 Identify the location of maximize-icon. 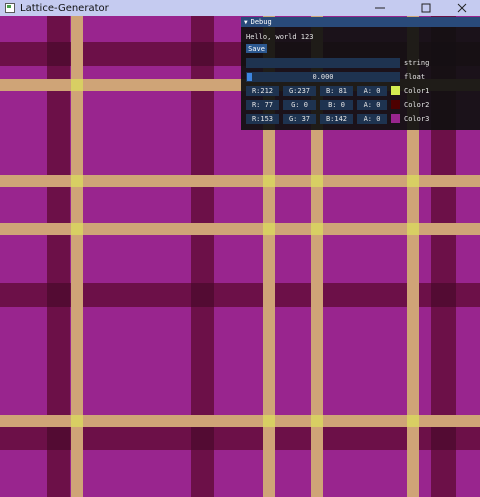
(426, 8).